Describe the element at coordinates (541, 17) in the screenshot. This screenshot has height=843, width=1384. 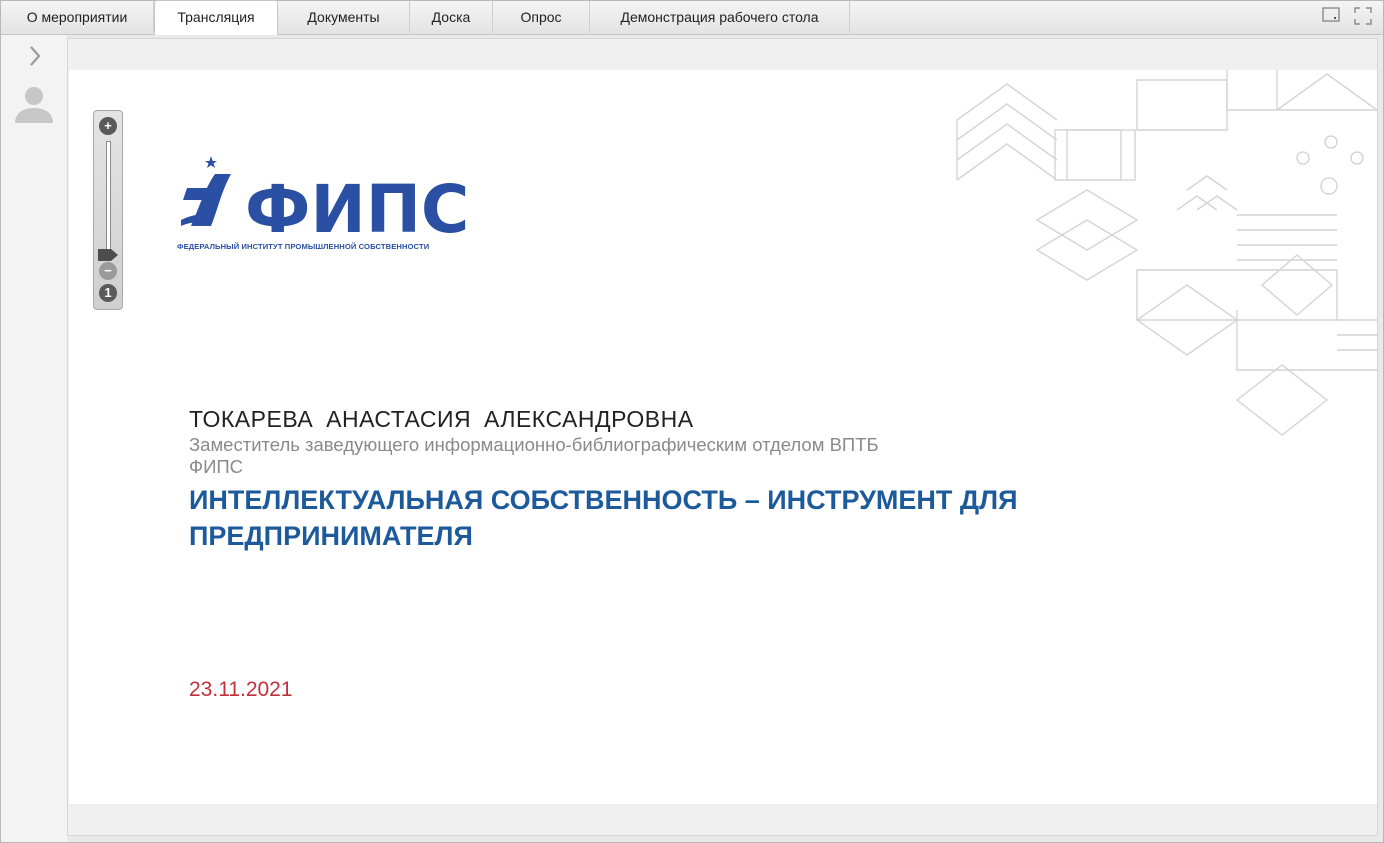
I see `tab-poll: Опрос` at that location.